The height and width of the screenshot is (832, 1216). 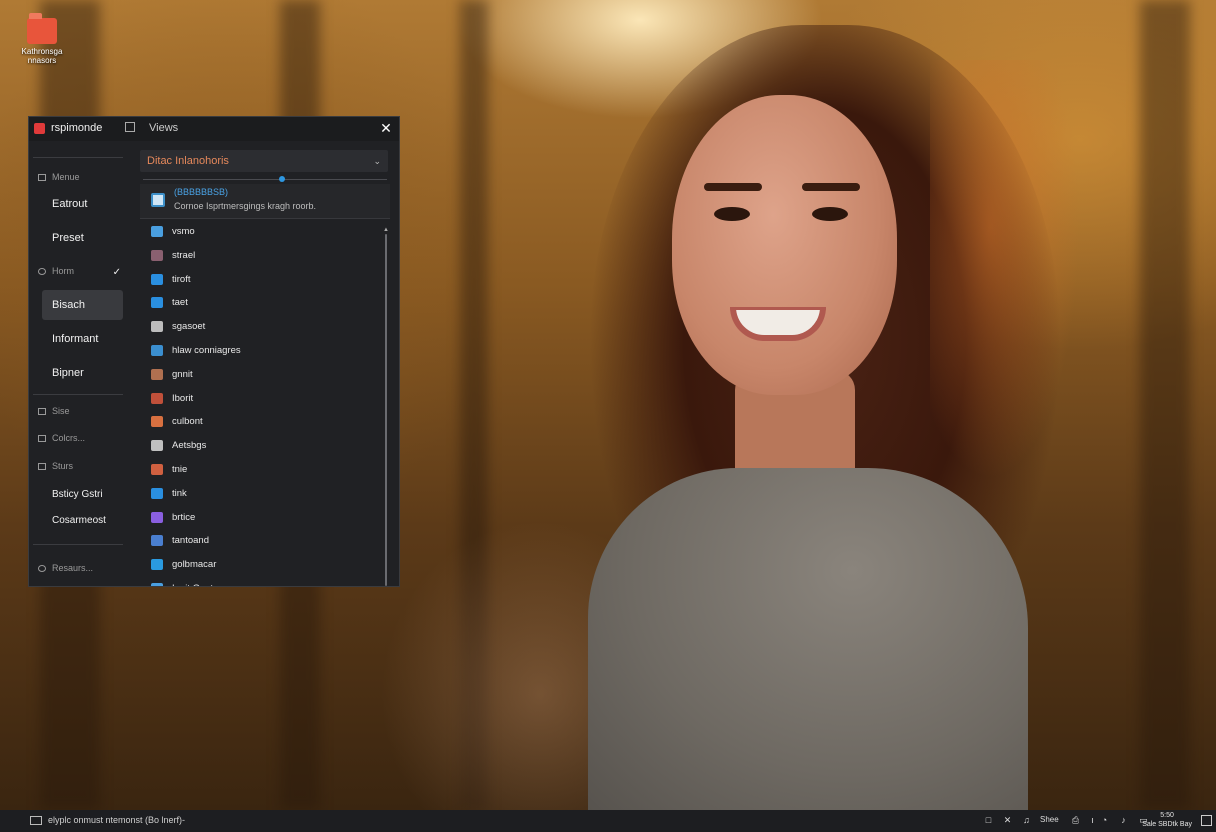 I want to click on window-title: rspimonde, so click(x=77, y=128).